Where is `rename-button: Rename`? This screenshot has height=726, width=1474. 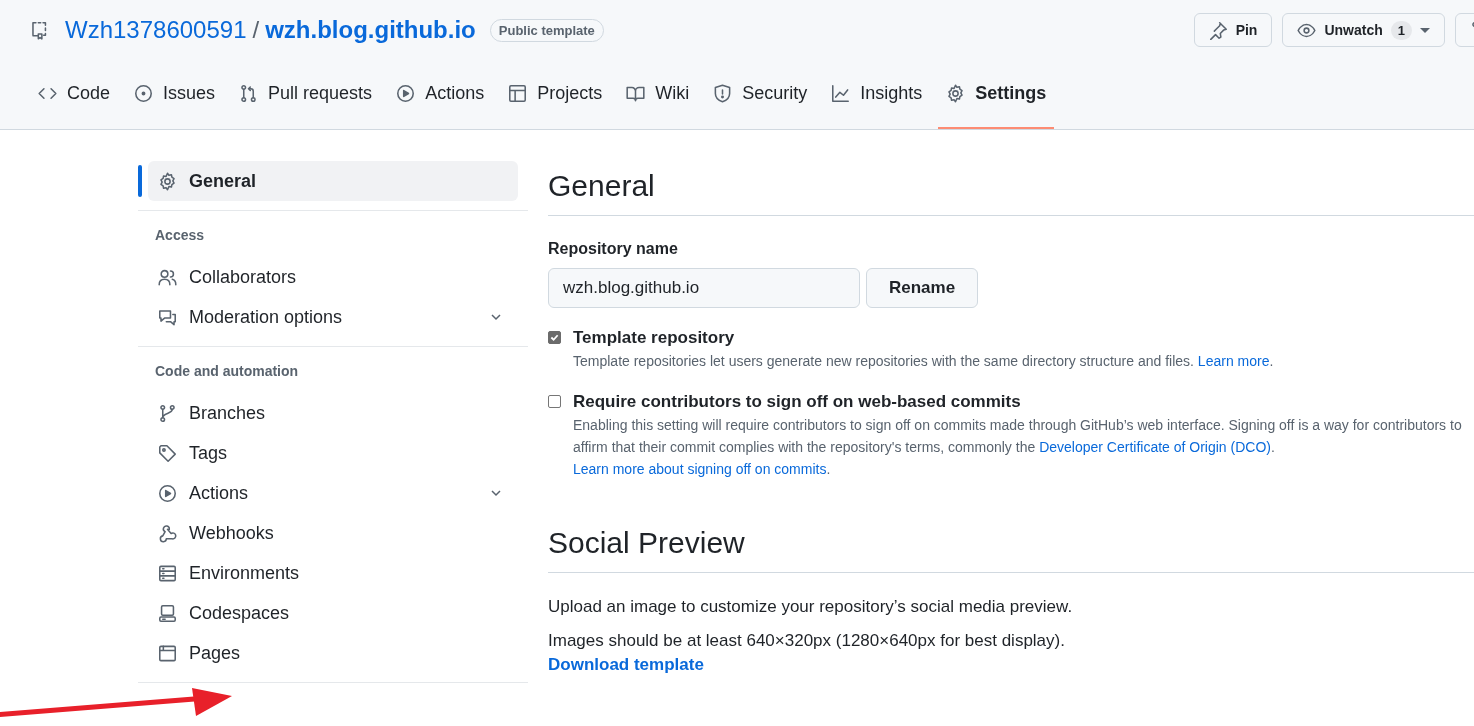
rename-button: Rename is located at coordinates (922, 288).